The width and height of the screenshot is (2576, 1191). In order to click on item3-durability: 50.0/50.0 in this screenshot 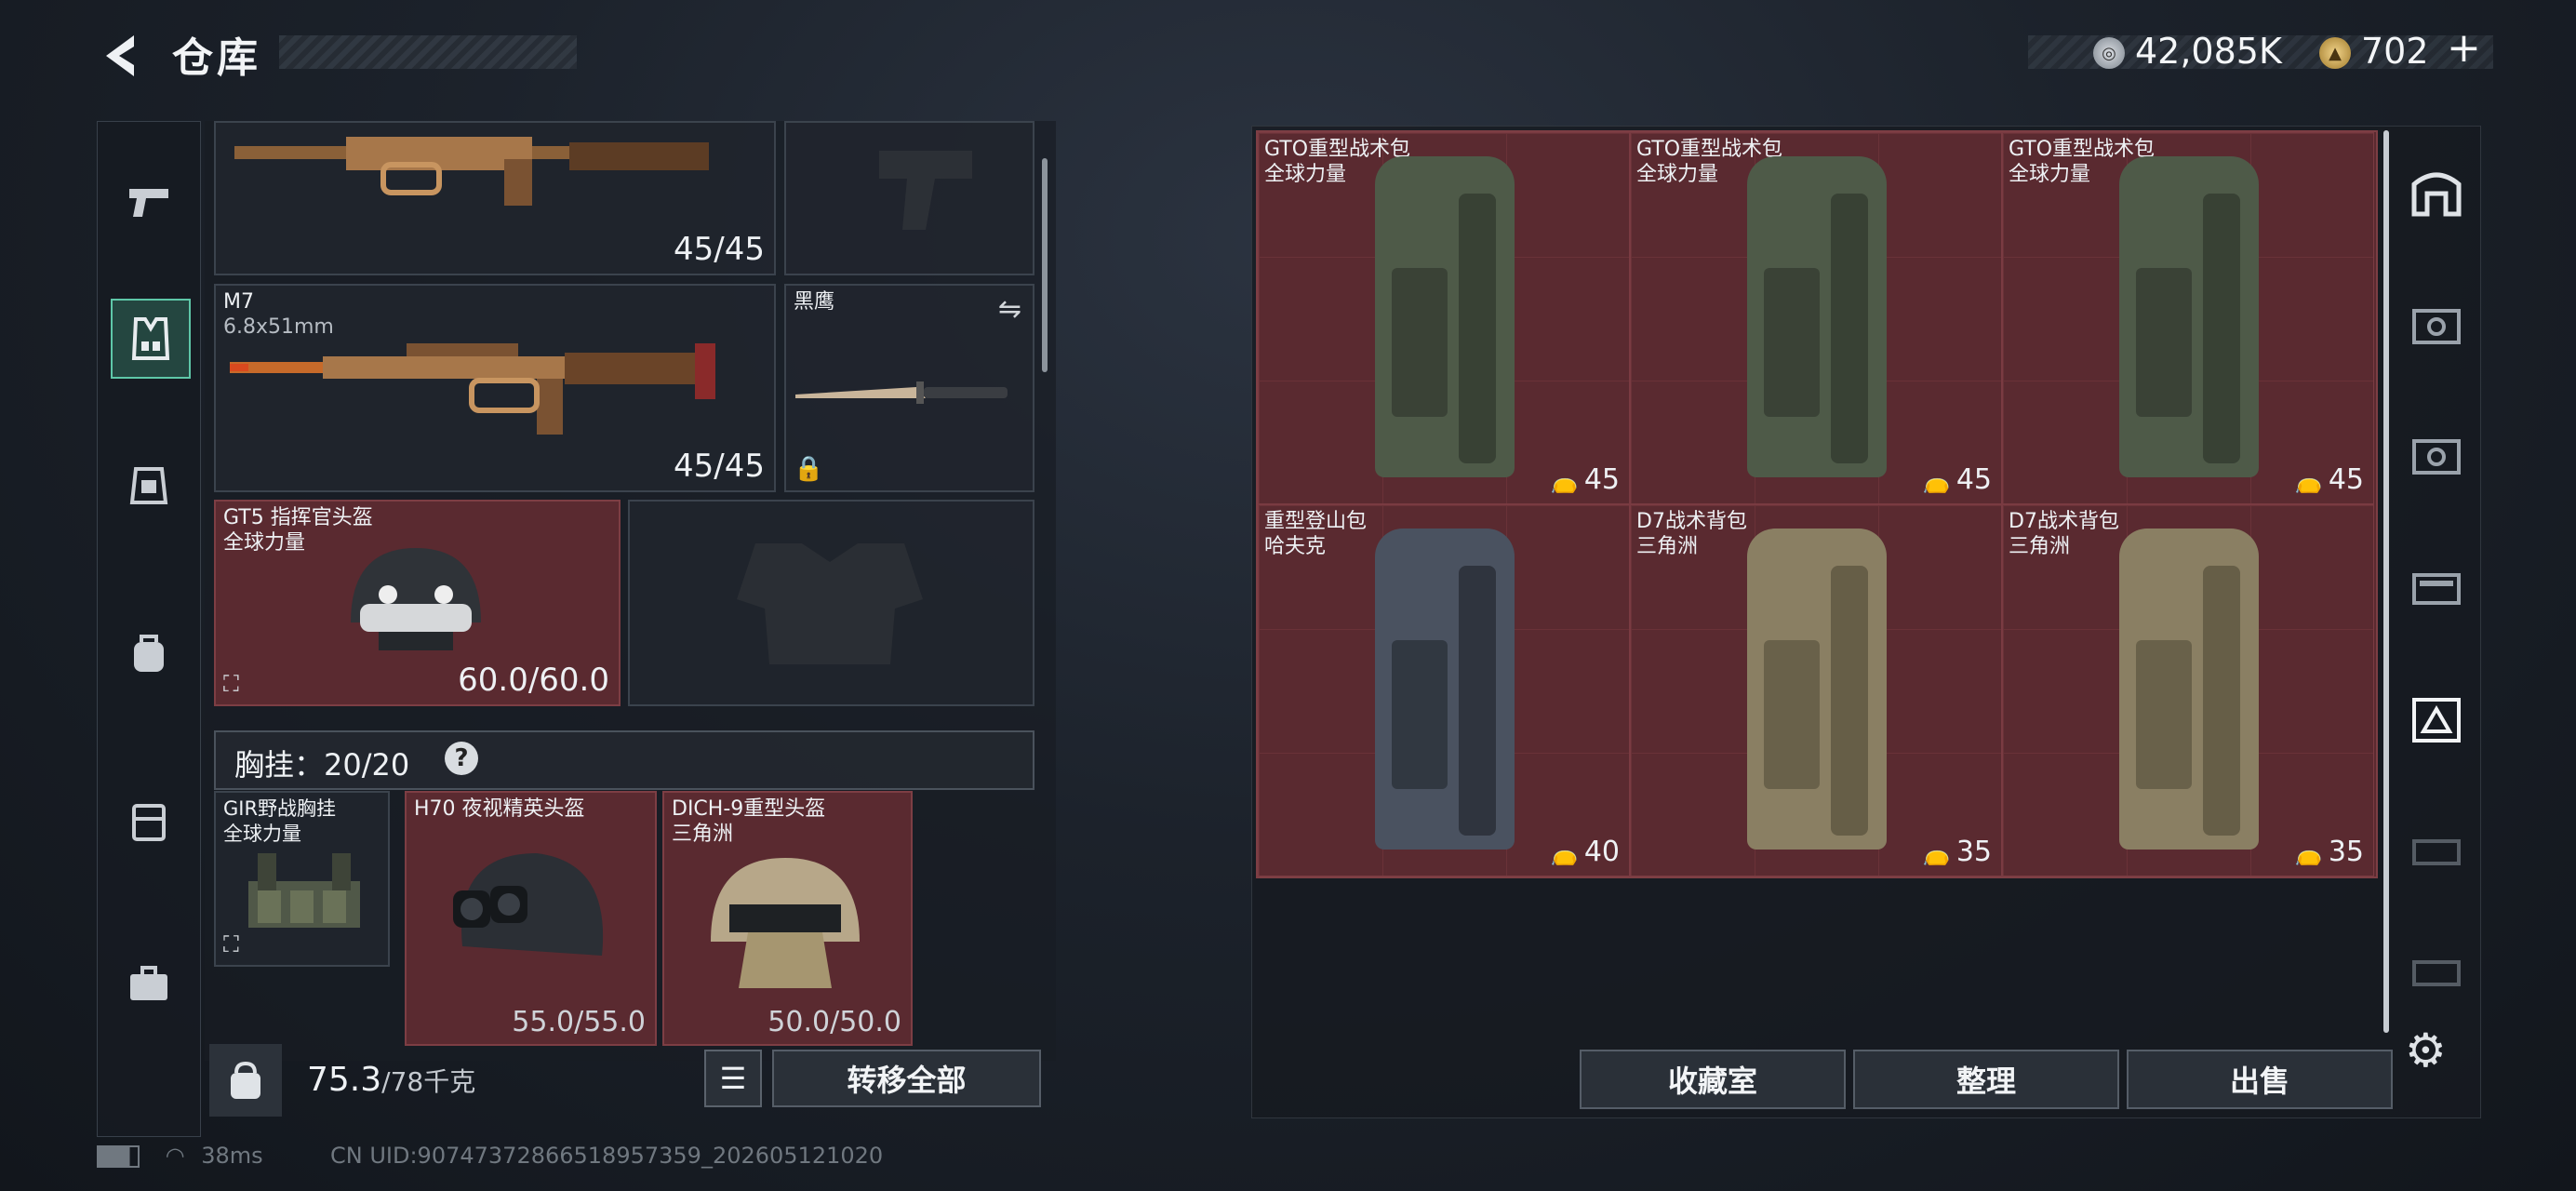, I will do `click(834, 1022)`.